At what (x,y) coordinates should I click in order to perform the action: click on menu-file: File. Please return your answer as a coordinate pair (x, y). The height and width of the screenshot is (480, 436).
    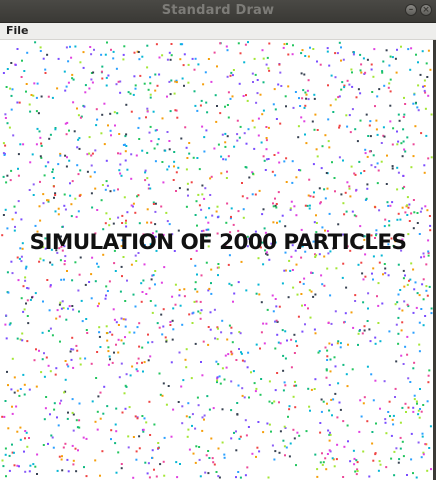
    Looking at the image, I should click on (17, 30).